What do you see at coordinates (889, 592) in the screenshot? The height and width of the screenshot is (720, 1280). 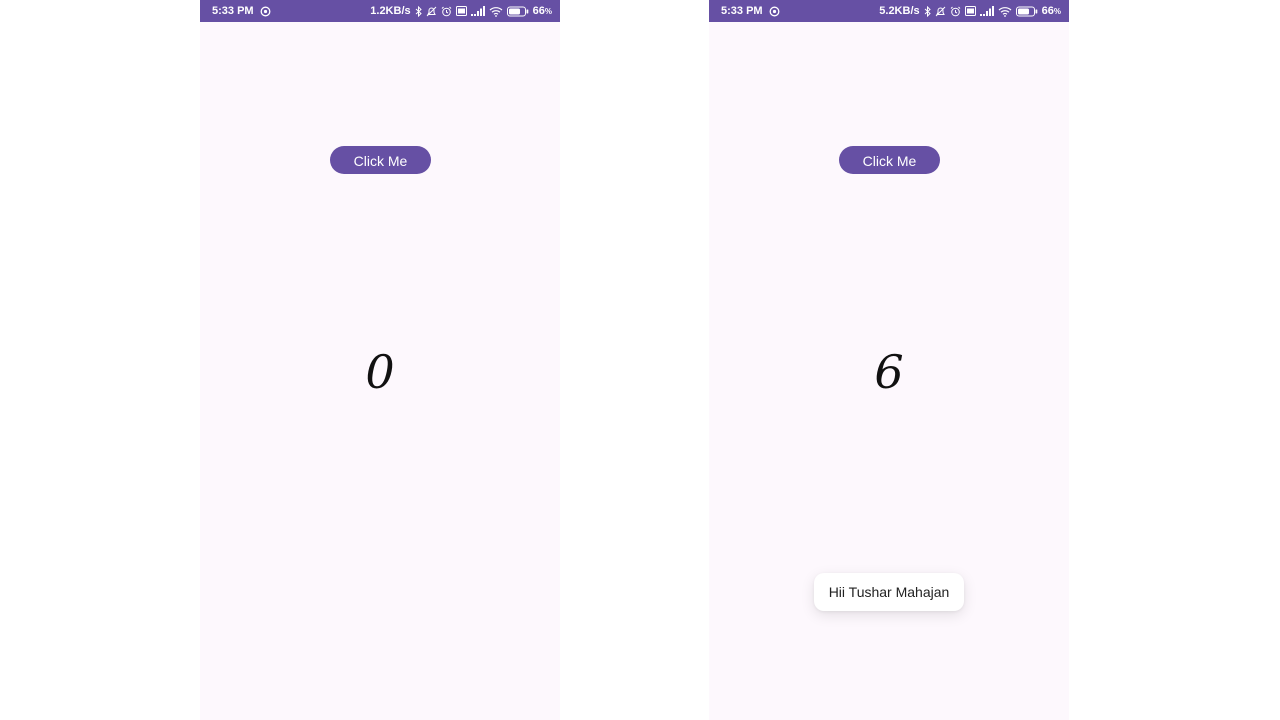 I see `toast-message: Hii Tushar Mahajan` at bounding box center [889, 592].